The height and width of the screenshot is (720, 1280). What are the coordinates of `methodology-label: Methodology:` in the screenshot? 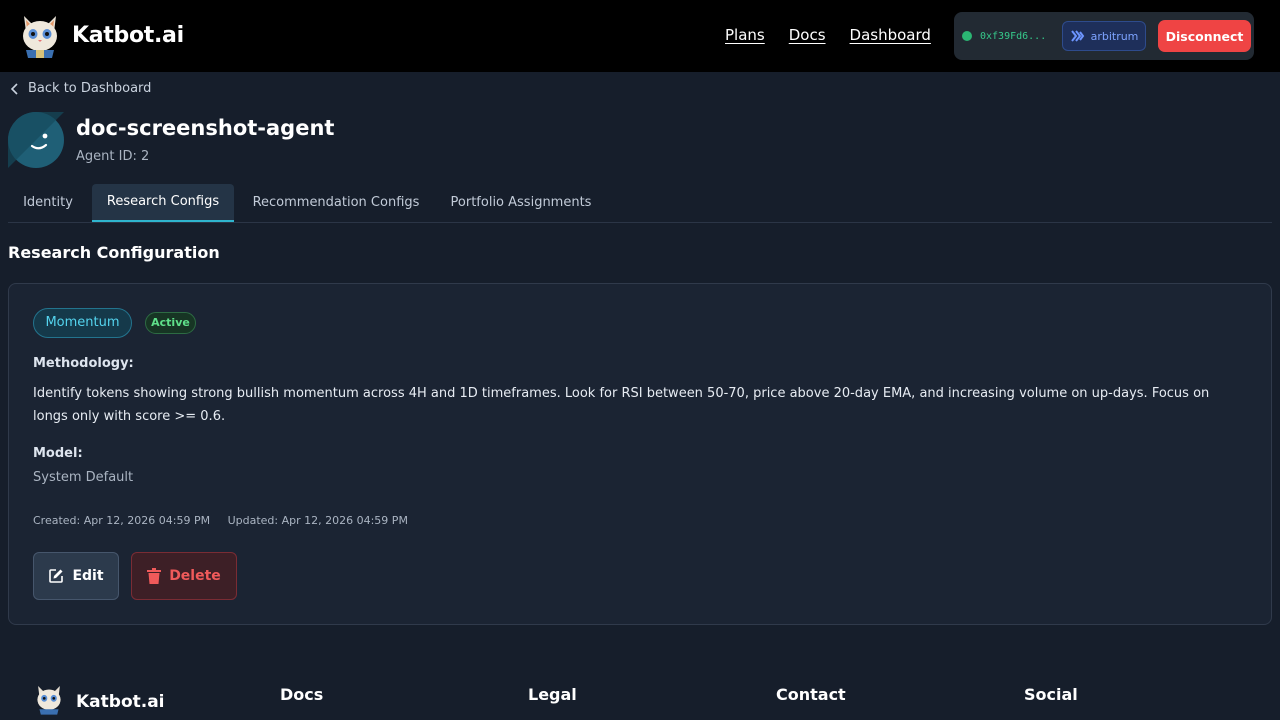 It's located at (83, 363).